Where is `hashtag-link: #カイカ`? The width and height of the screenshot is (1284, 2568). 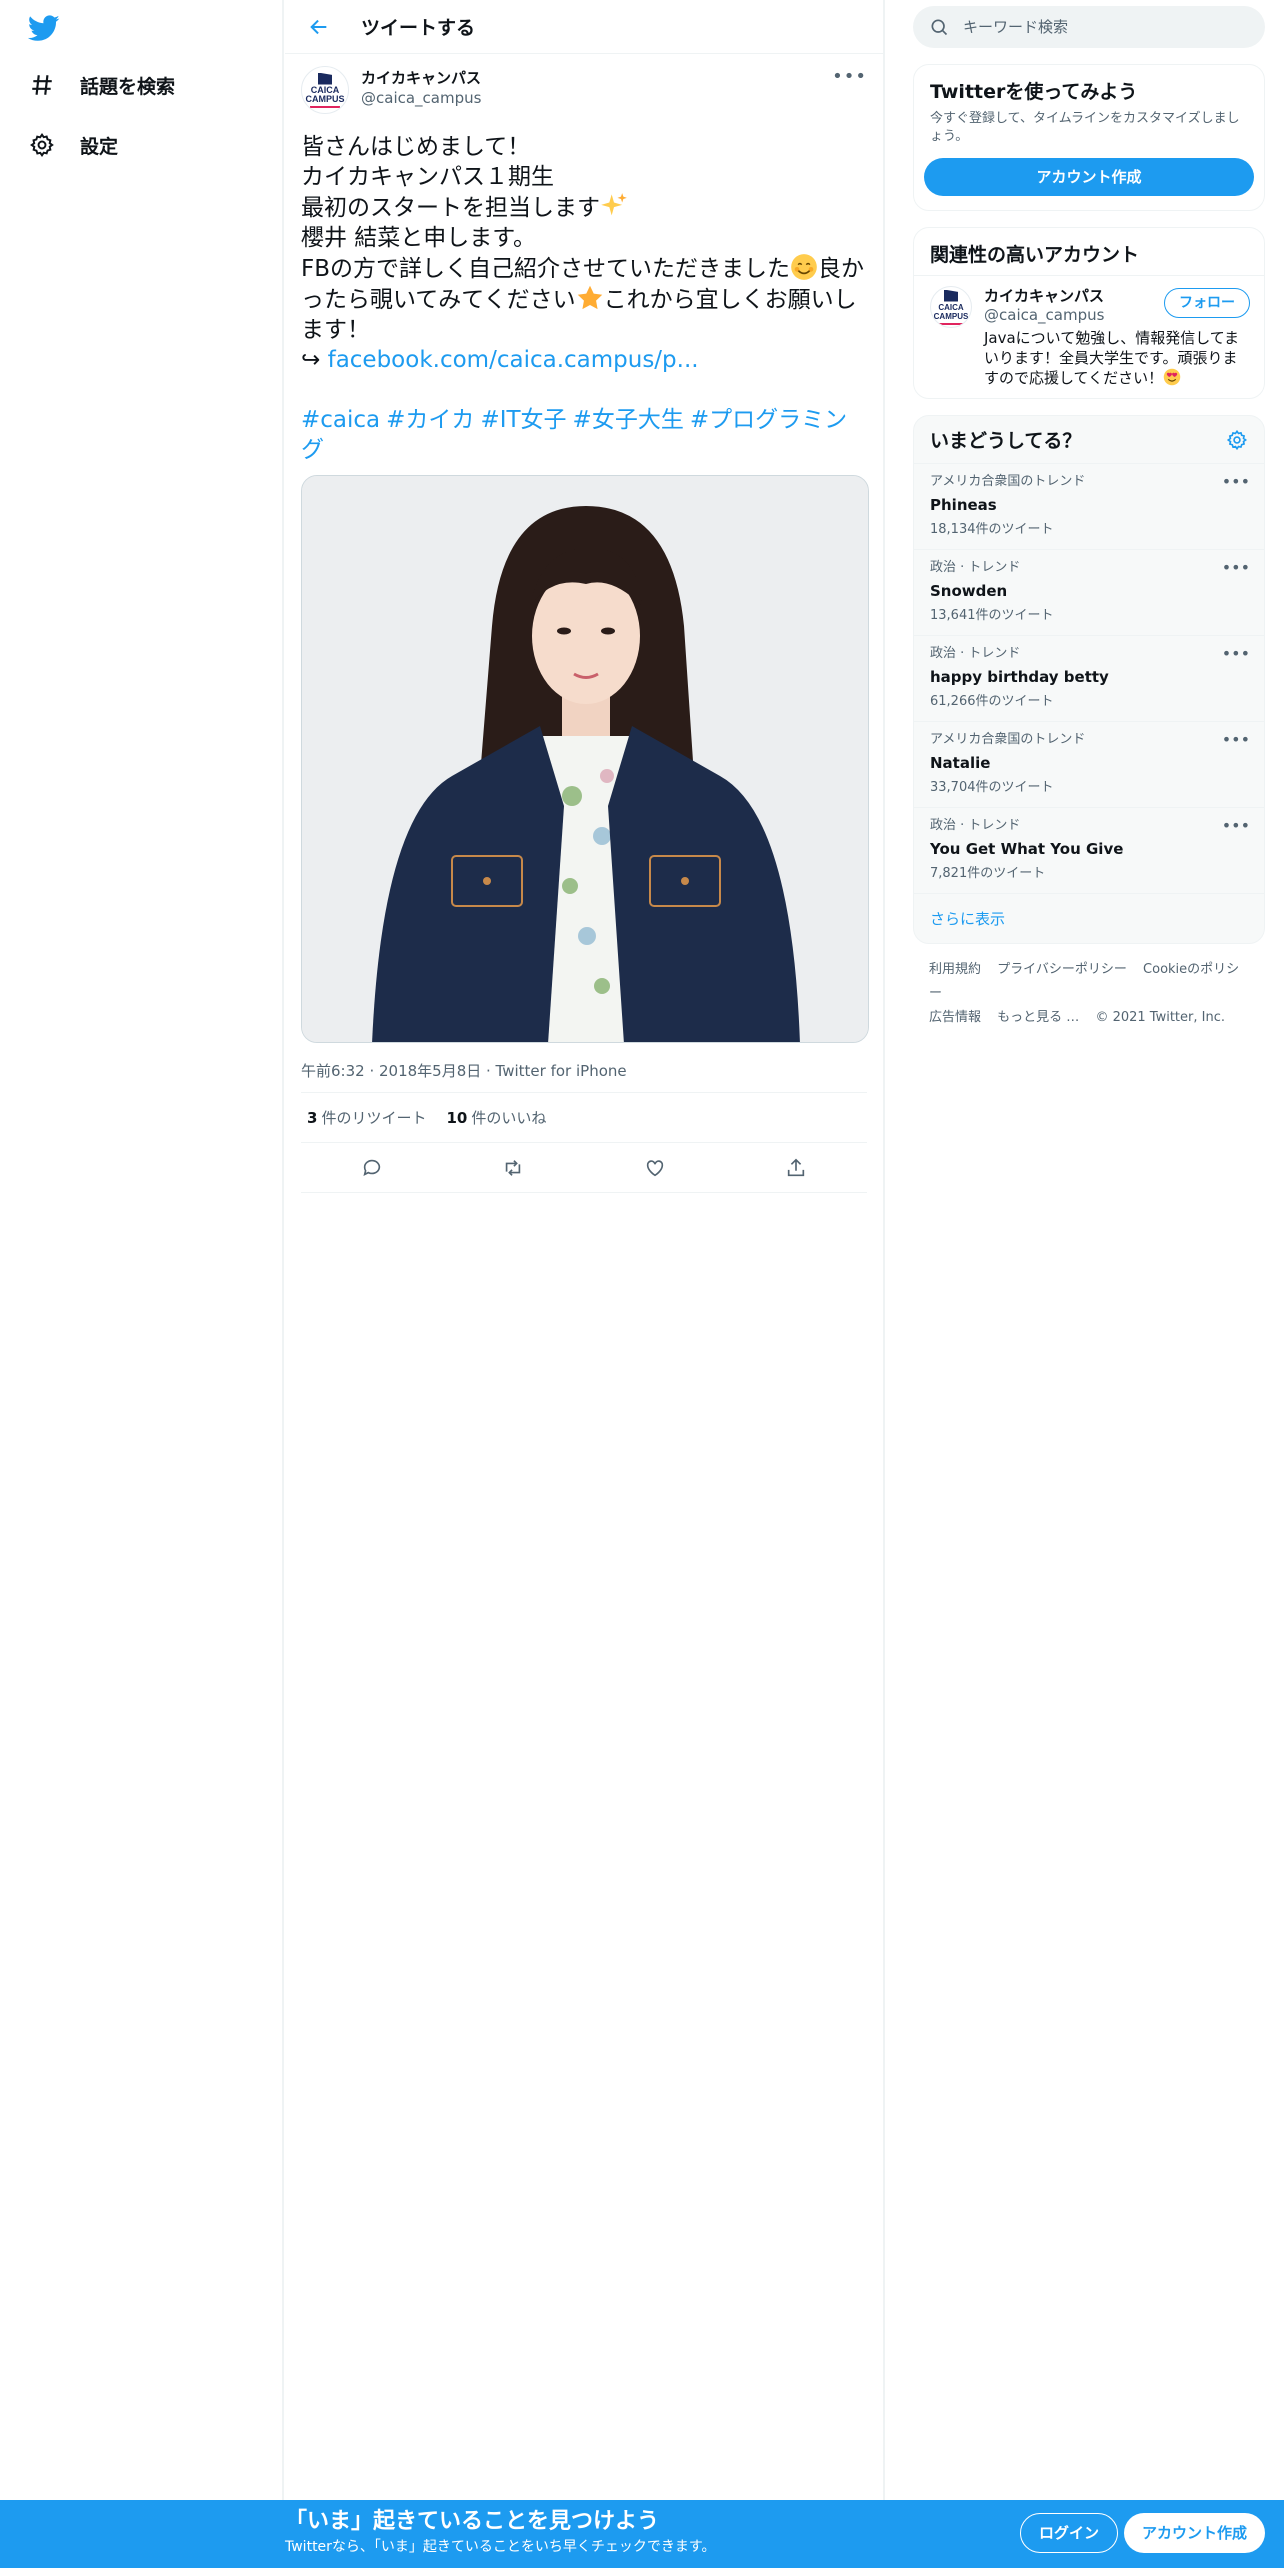 hashtag-link: #カイカ is located at coordinates (430, 420).